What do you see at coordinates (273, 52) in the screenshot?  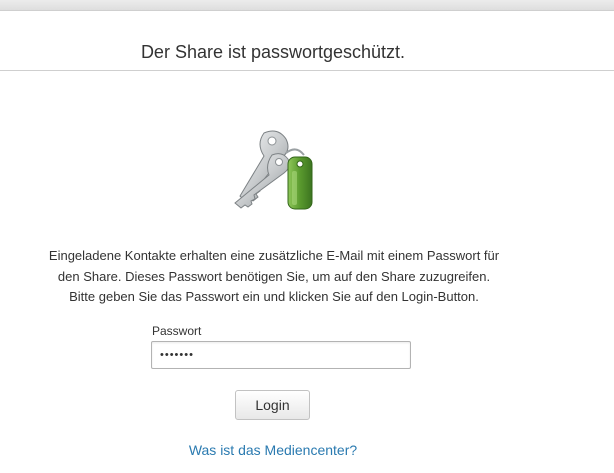 I see `page-title: Der Share ist passwortgeschützt.` at bounding box center [273, 52].